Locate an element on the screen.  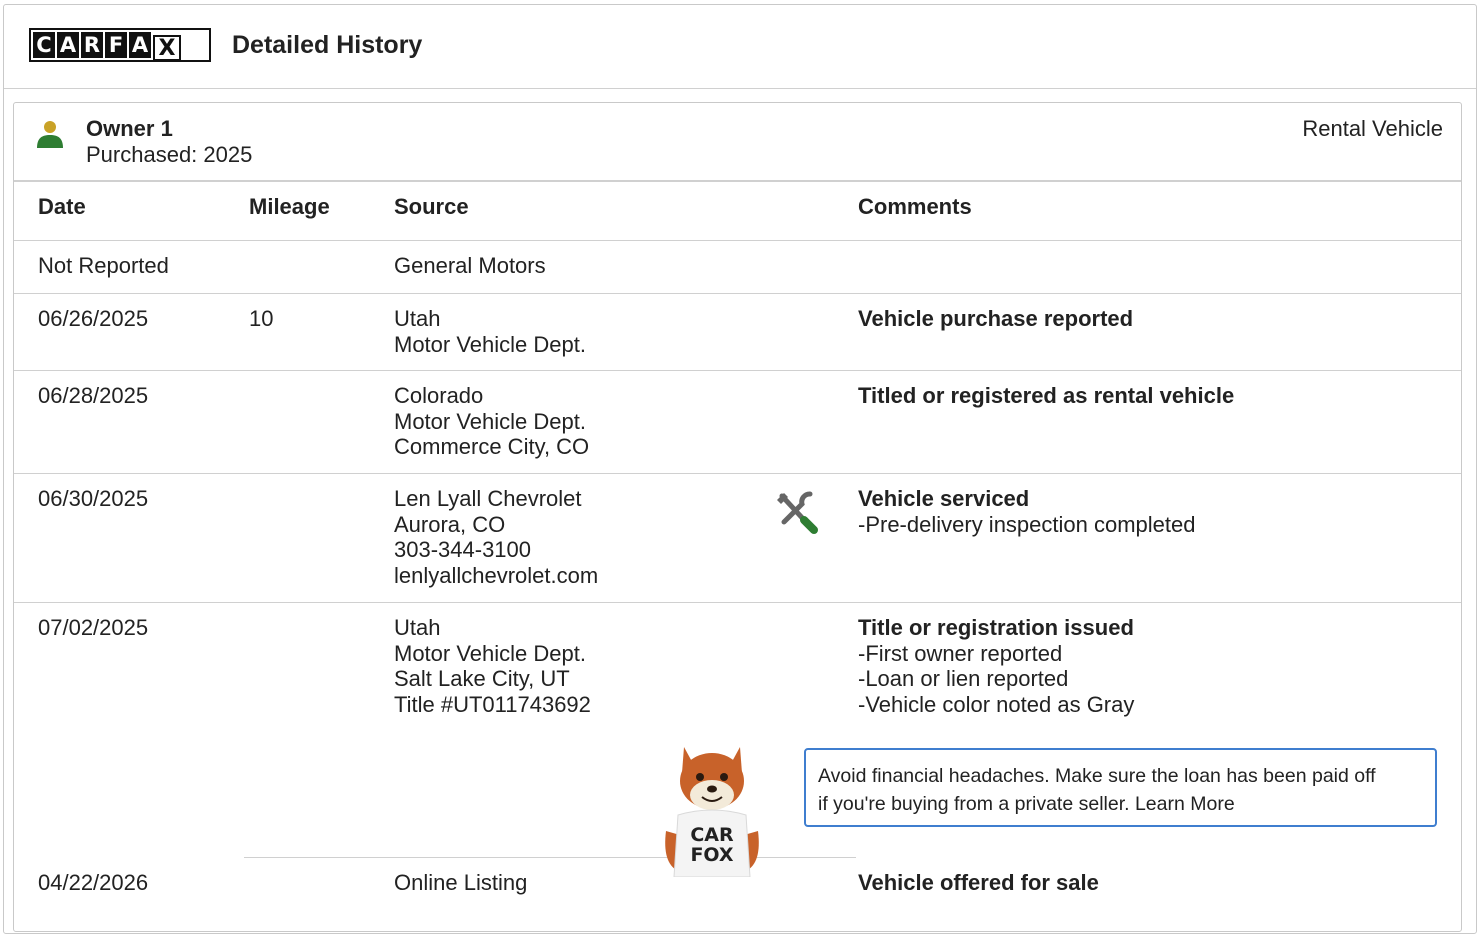
logo-letter: F is located at coordinates (116, 45).